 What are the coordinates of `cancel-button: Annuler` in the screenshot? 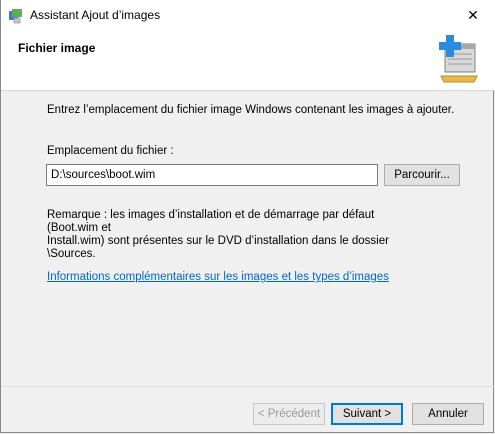 It's located at (448, 414).